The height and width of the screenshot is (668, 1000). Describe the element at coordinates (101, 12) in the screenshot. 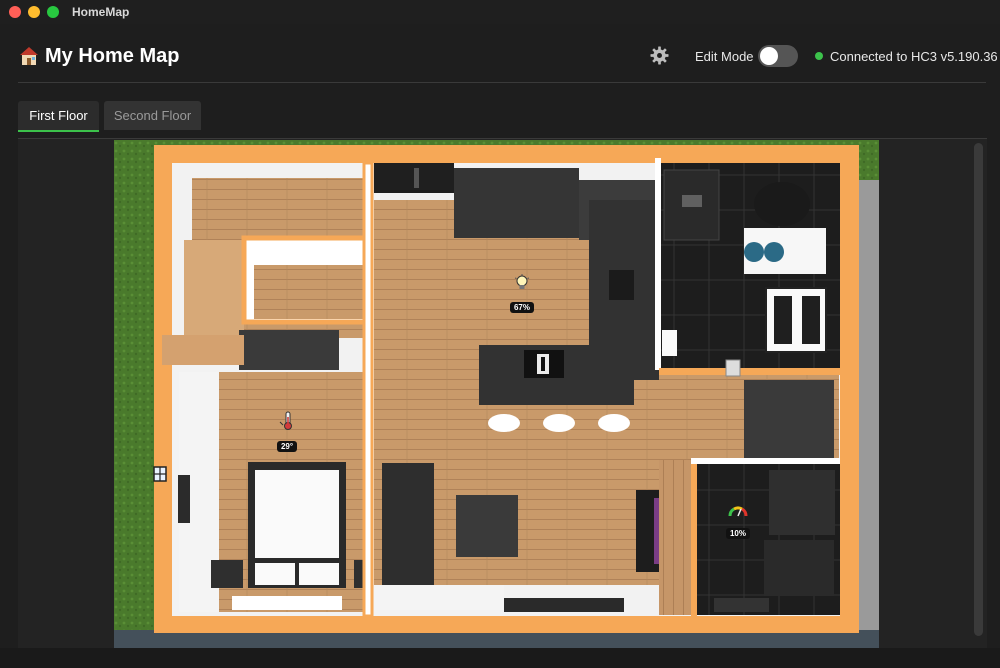

I see `app-title: HomeMap` at that location.